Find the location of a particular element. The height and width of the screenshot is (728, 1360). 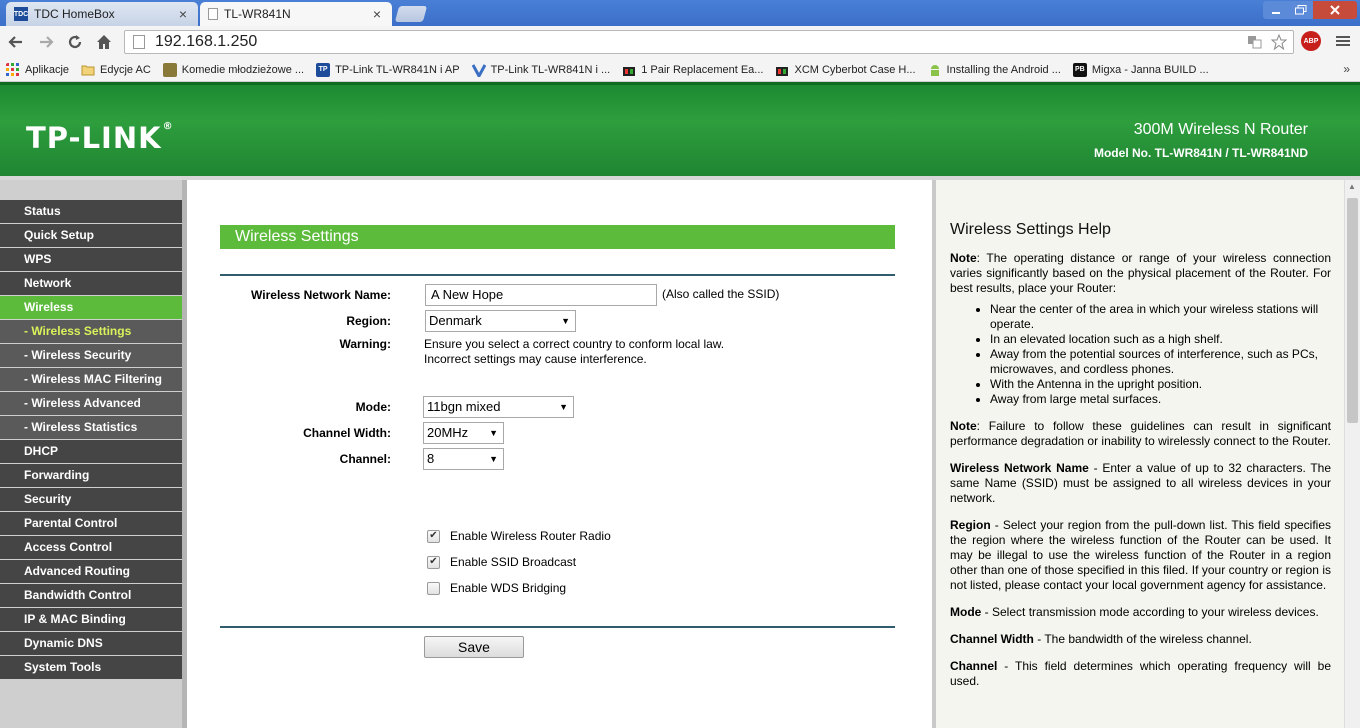

help-title: Wireless Settings Help is located at coordinates (1030, 229).